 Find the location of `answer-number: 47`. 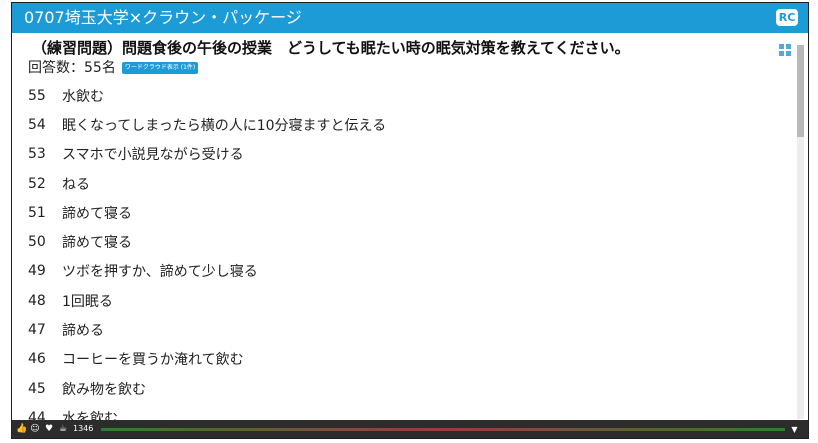

answer-number: 47 is located at coordinates (37, 330).